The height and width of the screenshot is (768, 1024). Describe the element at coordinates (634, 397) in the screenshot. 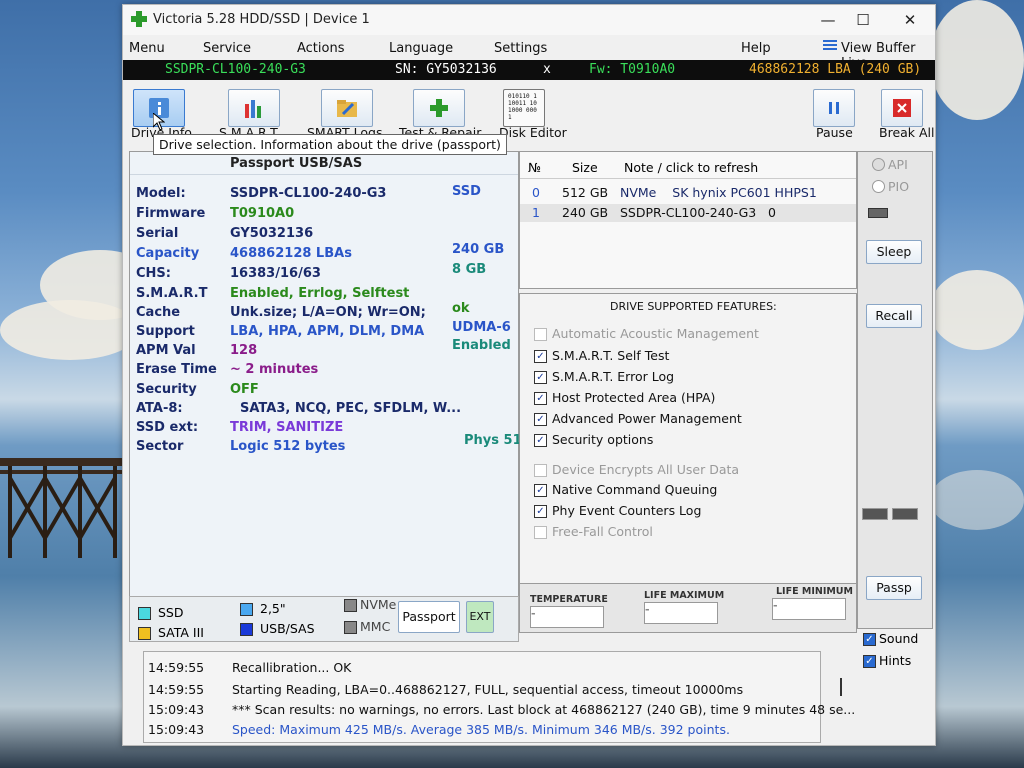

I see `feature-label: Host Protected Area (HPA)` at that location.